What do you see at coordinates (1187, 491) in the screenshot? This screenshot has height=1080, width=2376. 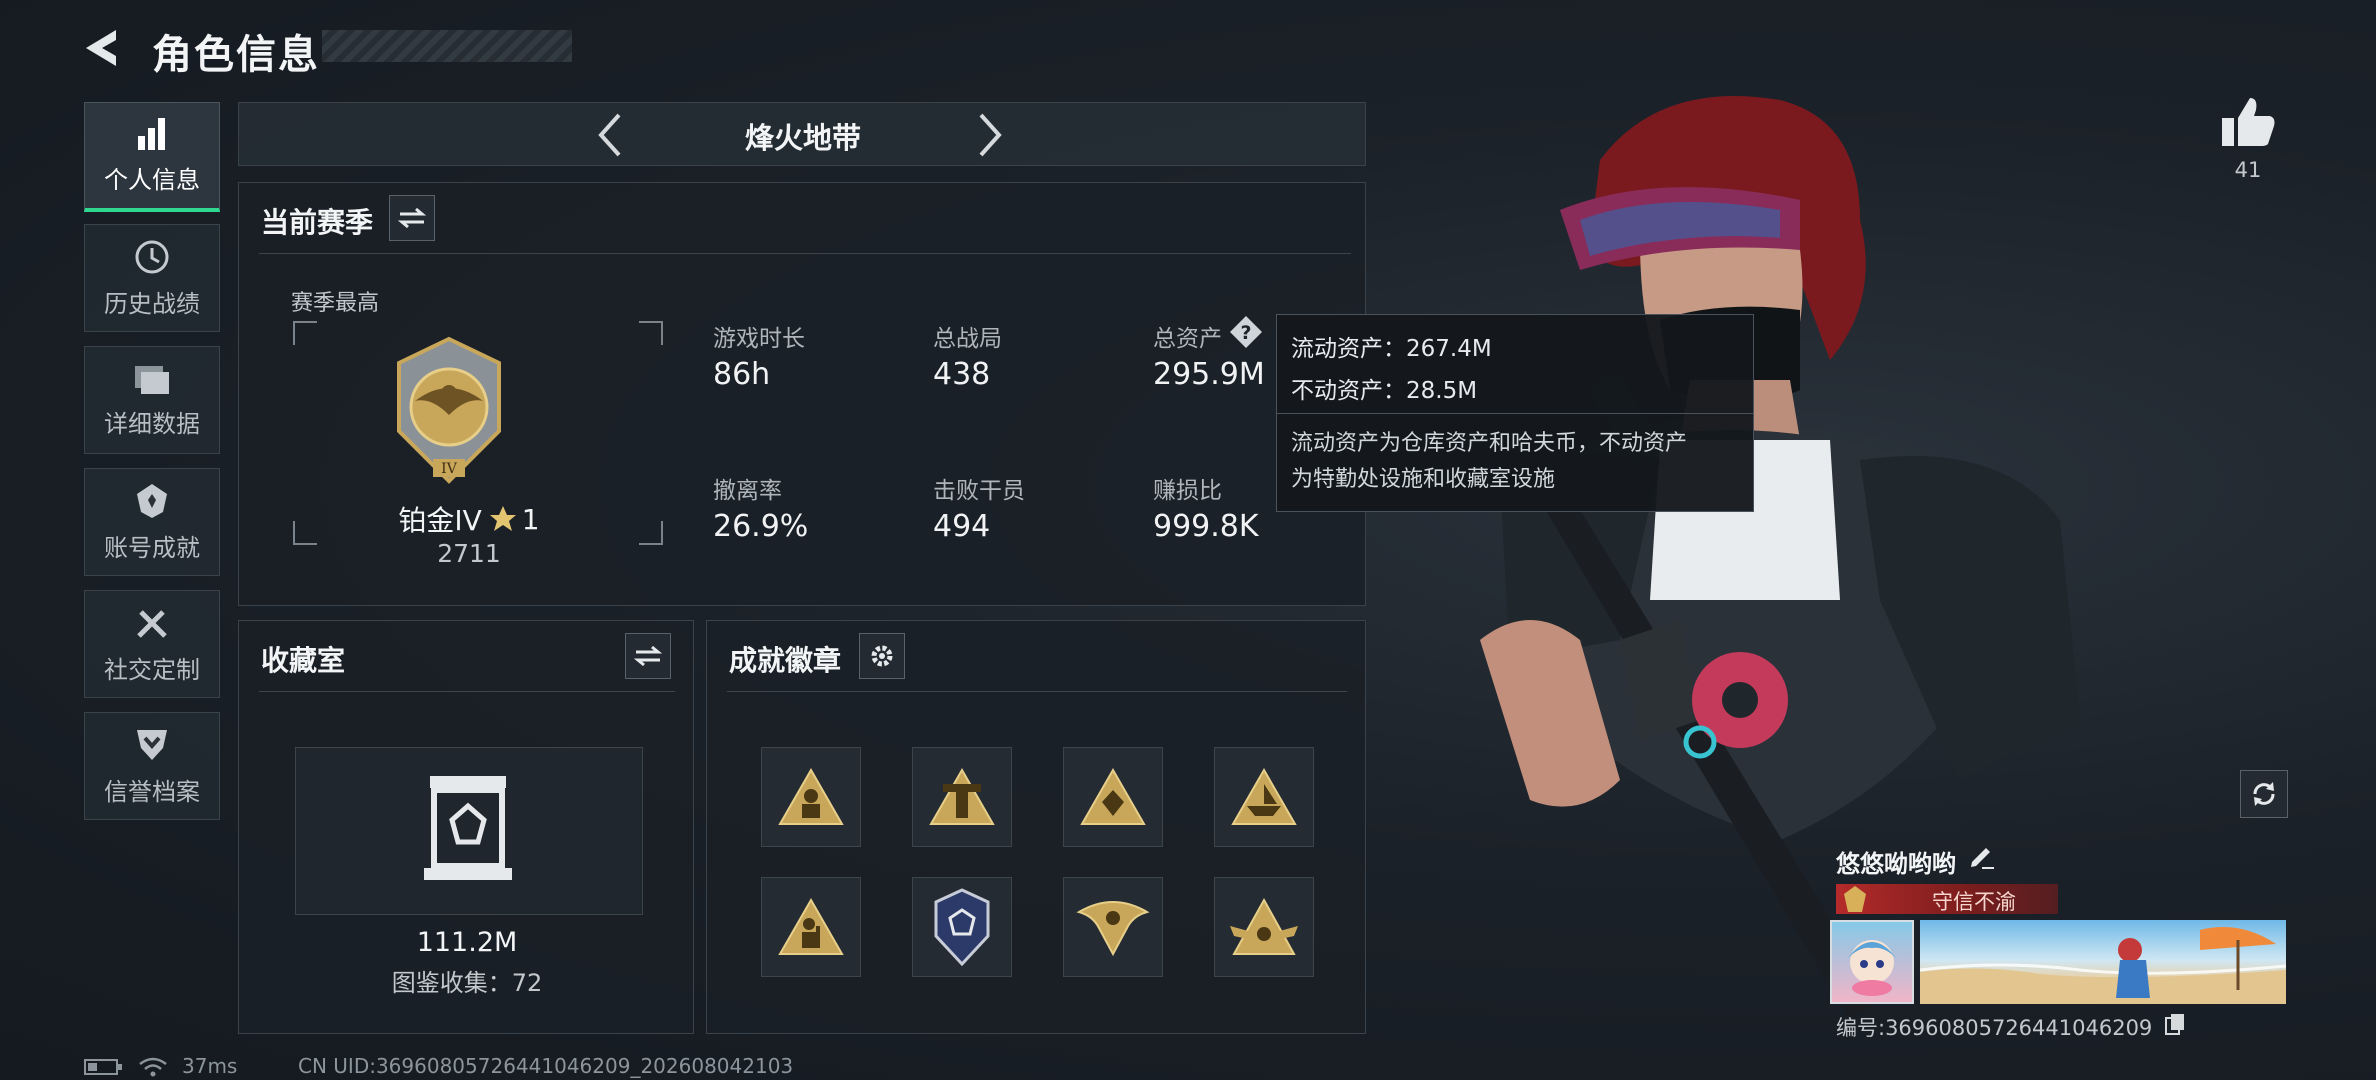 I see `stat-label-profit-ratio: 赚损比` at bounding box center [1187, 491].